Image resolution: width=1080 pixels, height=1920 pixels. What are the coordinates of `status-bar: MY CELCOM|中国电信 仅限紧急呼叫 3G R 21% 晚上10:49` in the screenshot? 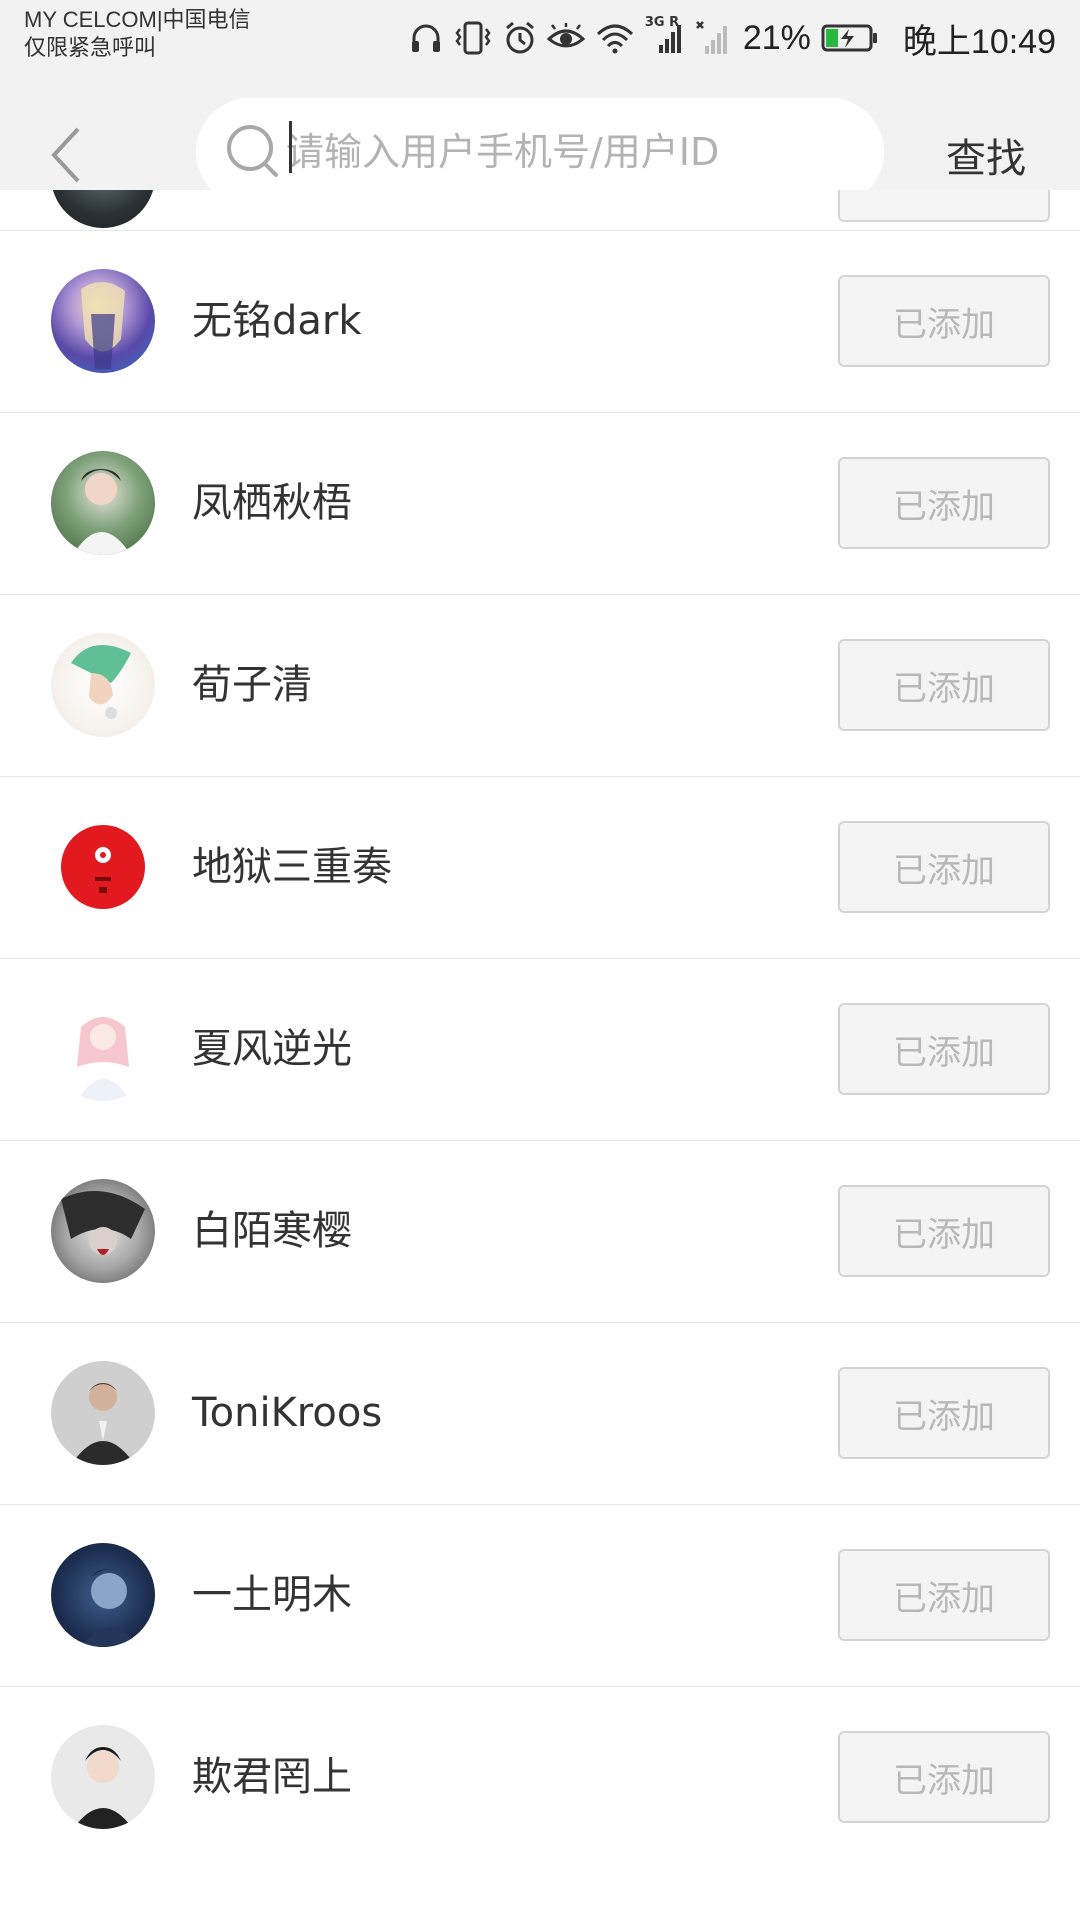 It's located at (540, 38).